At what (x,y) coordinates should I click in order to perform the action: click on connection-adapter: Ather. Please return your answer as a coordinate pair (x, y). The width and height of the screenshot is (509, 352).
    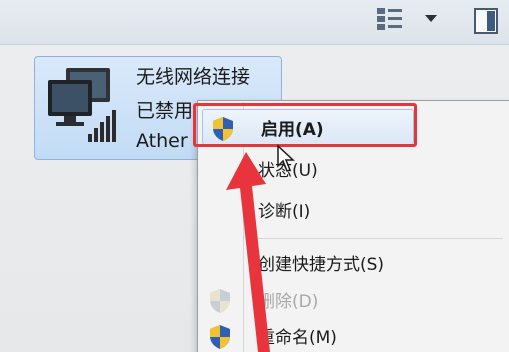
    Looking at the image, I should click on (162, 141).